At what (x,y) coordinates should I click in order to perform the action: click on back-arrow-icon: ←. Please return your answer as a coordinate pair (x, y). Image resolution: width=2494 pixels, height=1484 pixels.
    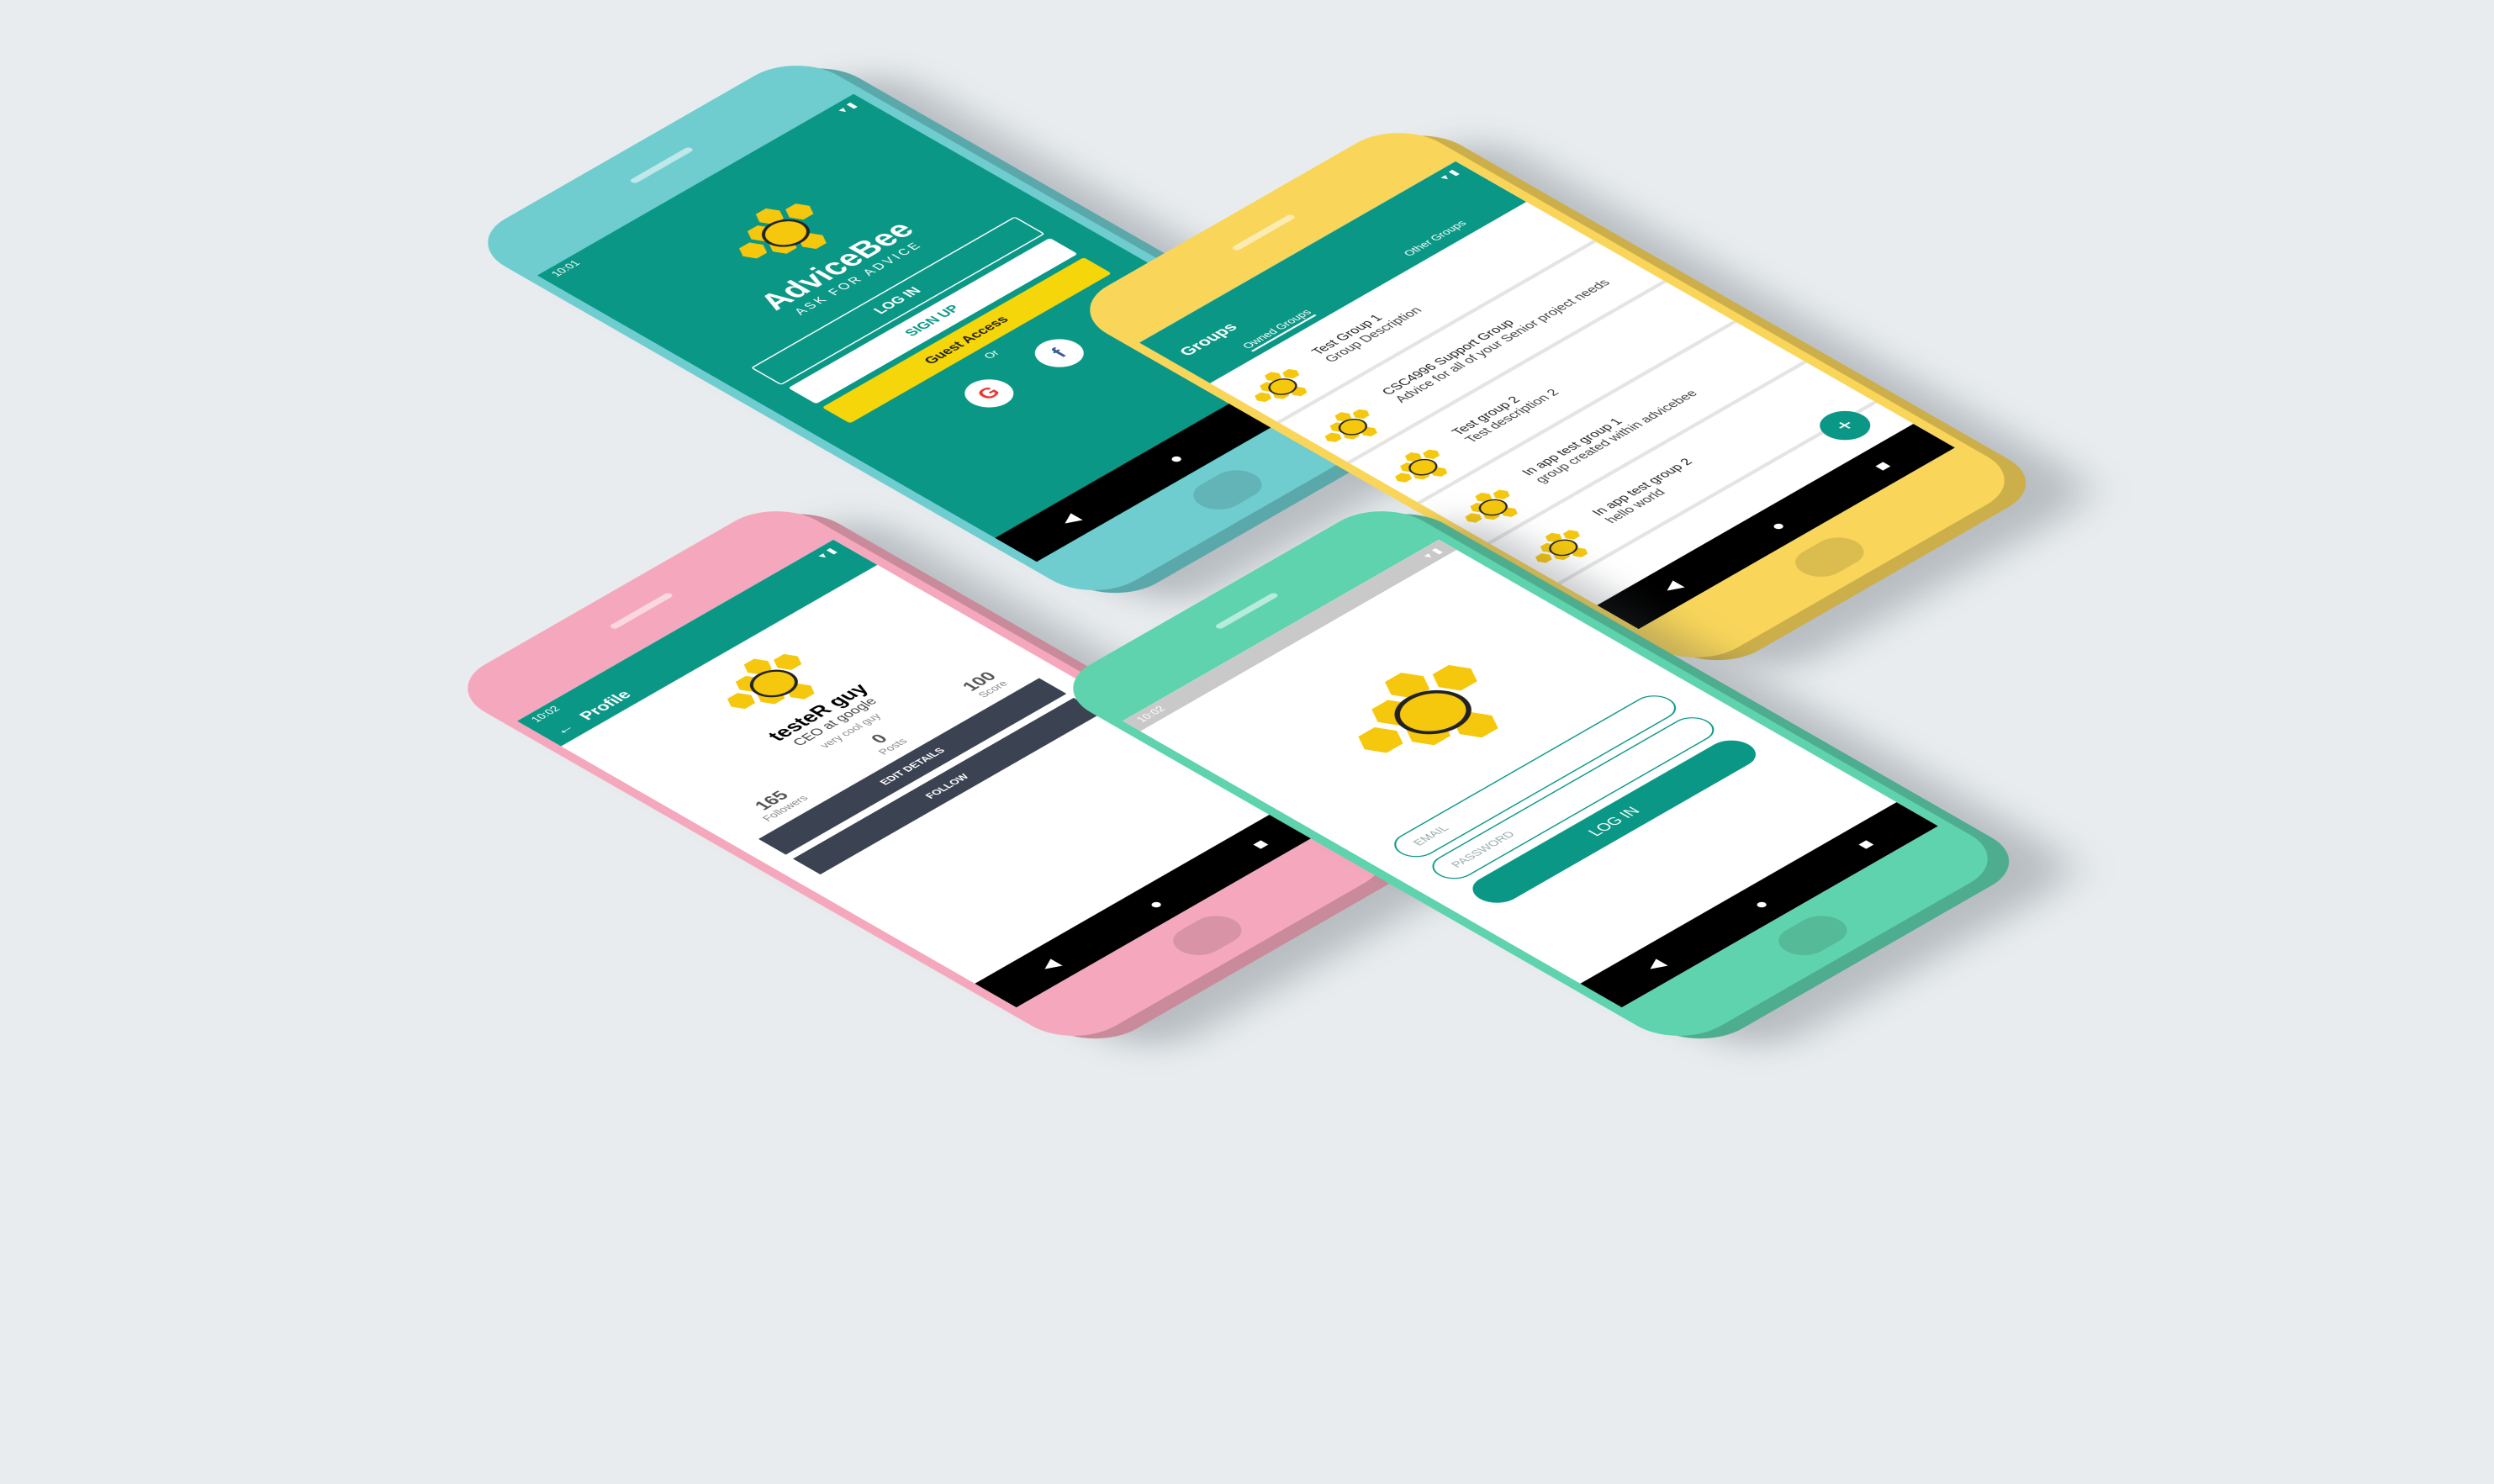
    Looking at the image, I should click on (565, 729).